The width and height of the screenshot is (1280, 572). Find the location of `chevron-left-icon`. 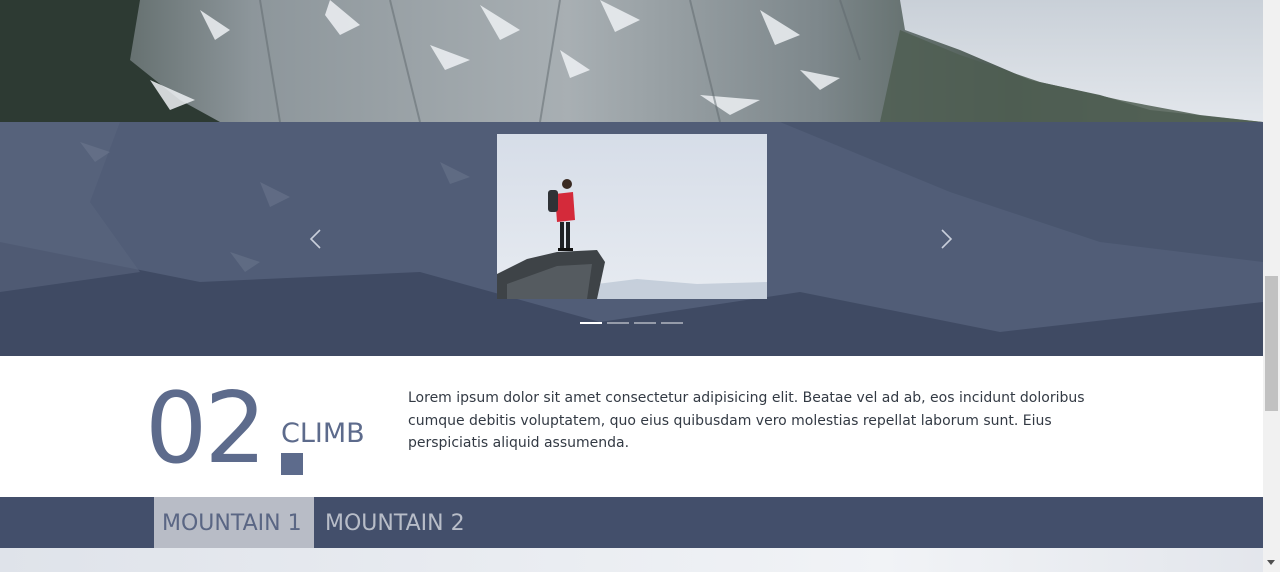

chevron-left-icon is located at coordinates (315, 239).